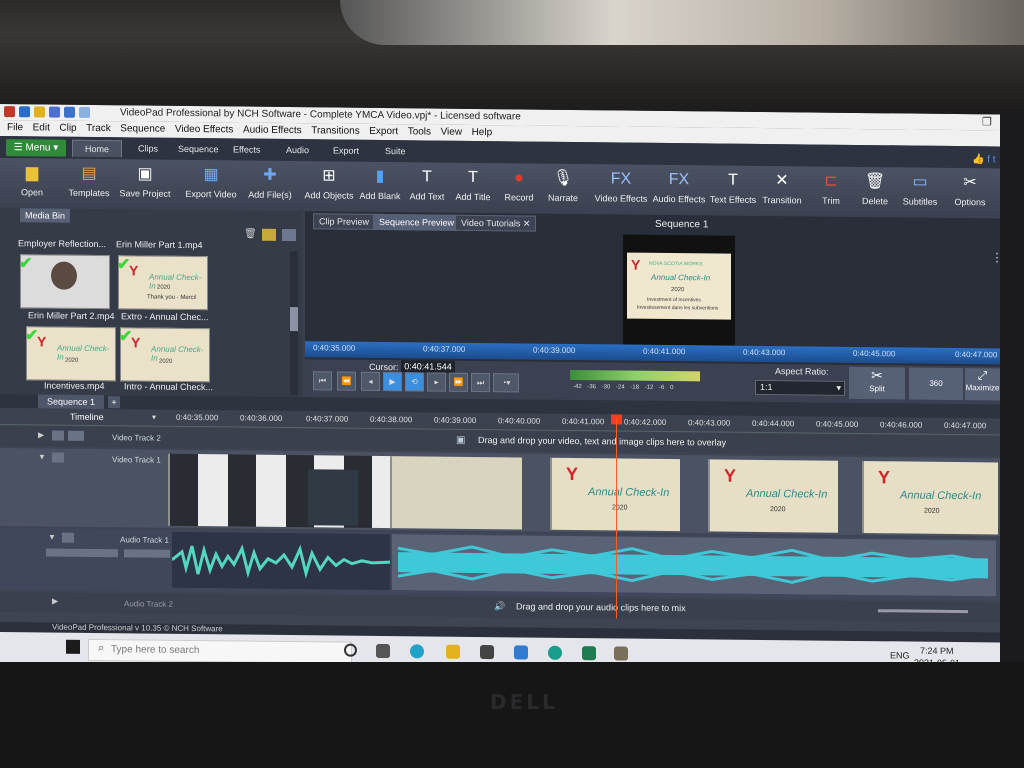  What do you see at coordinates (519, 183) in the screenshot?
I see `record-button: ● Record` at bounding box center [519, 183].